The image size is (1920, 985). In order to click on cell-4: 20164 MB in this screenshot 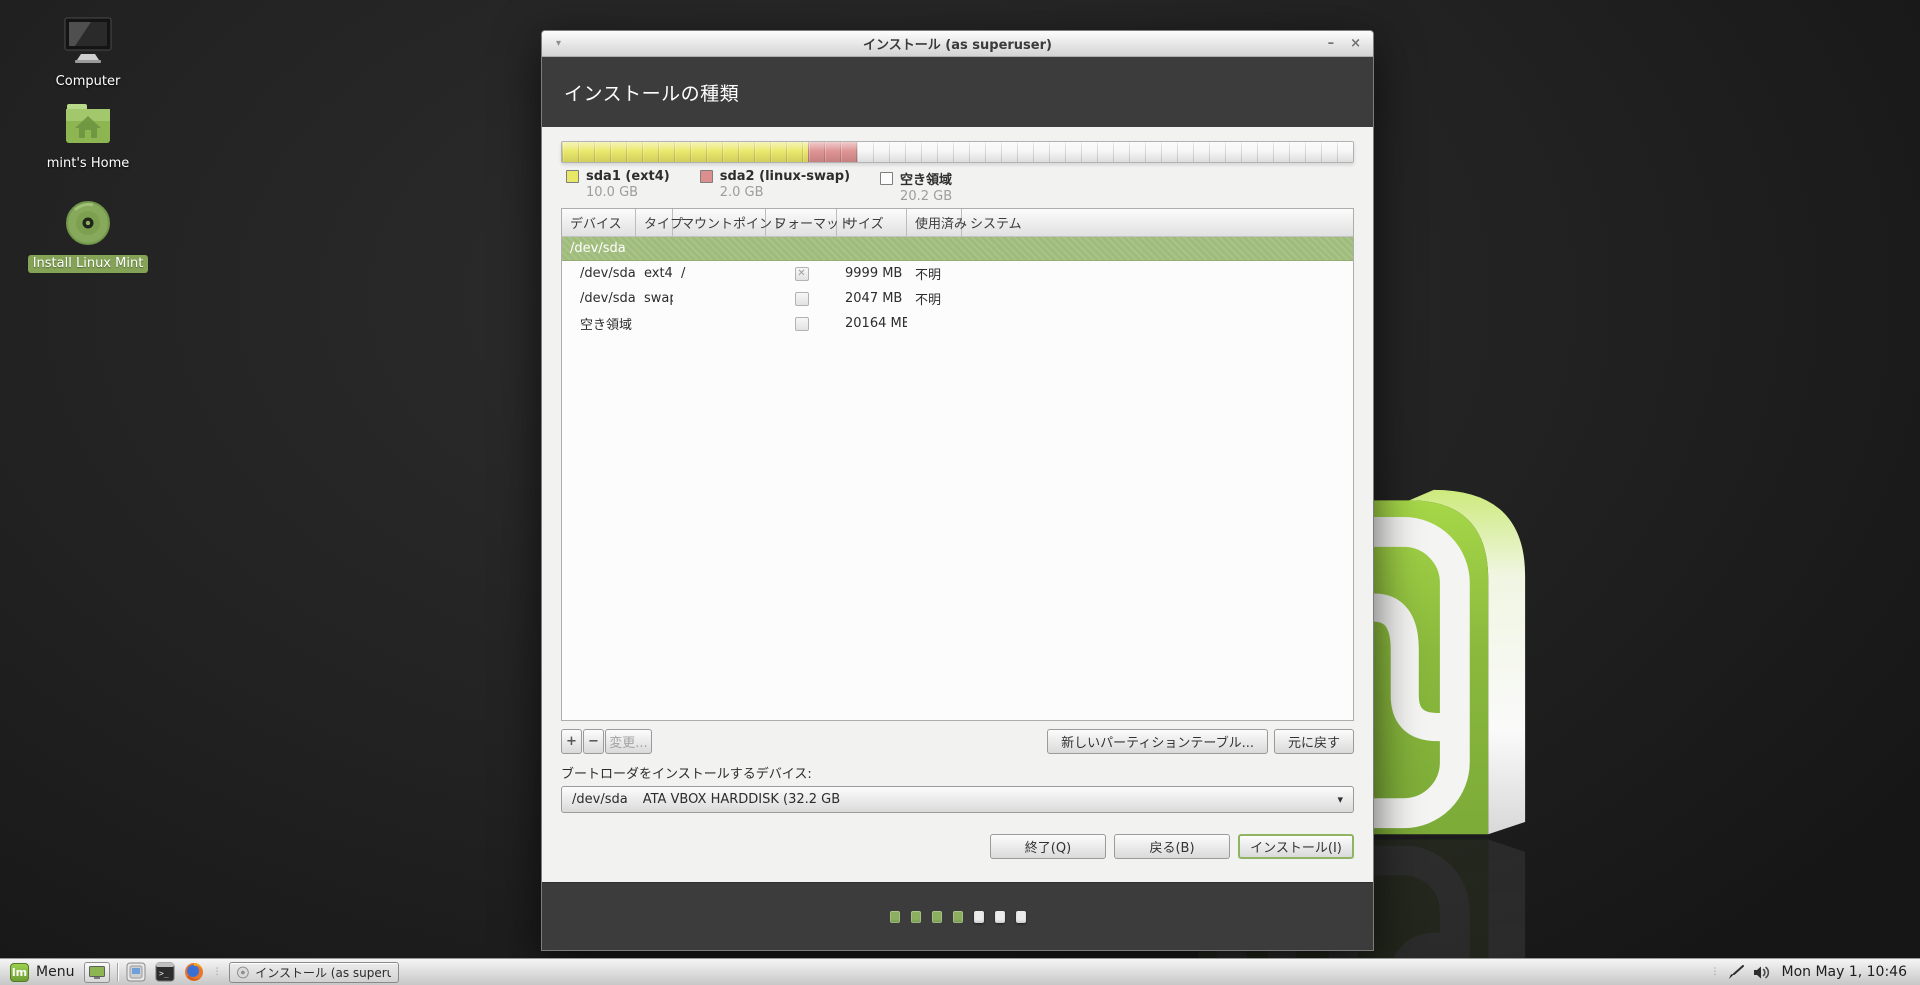, I will do `click(876, 323)`.